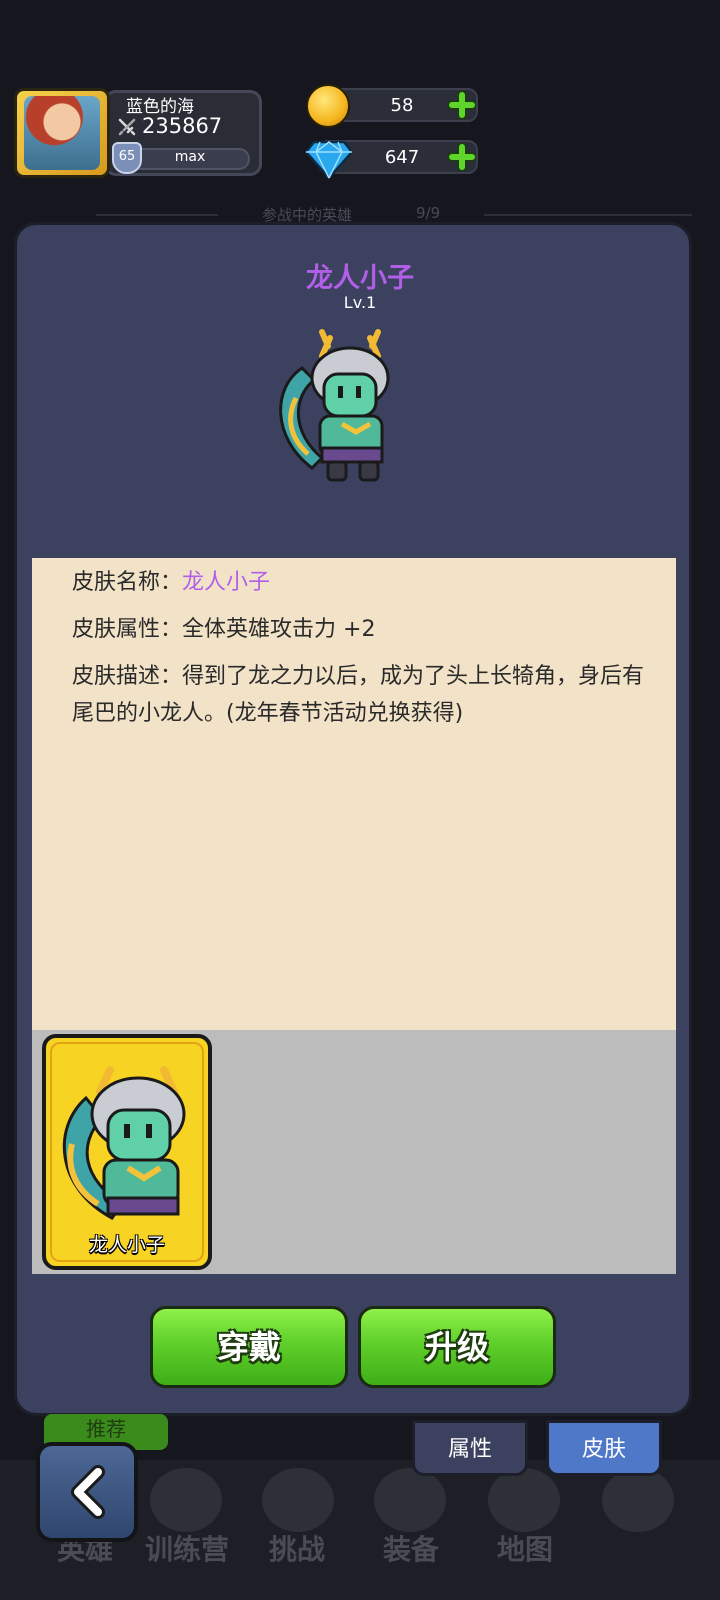  What do you see at coordinates (604, 1448) in the screenshot?
I see `tab-skins: 皮肤` at bounding box center [604, 1448].